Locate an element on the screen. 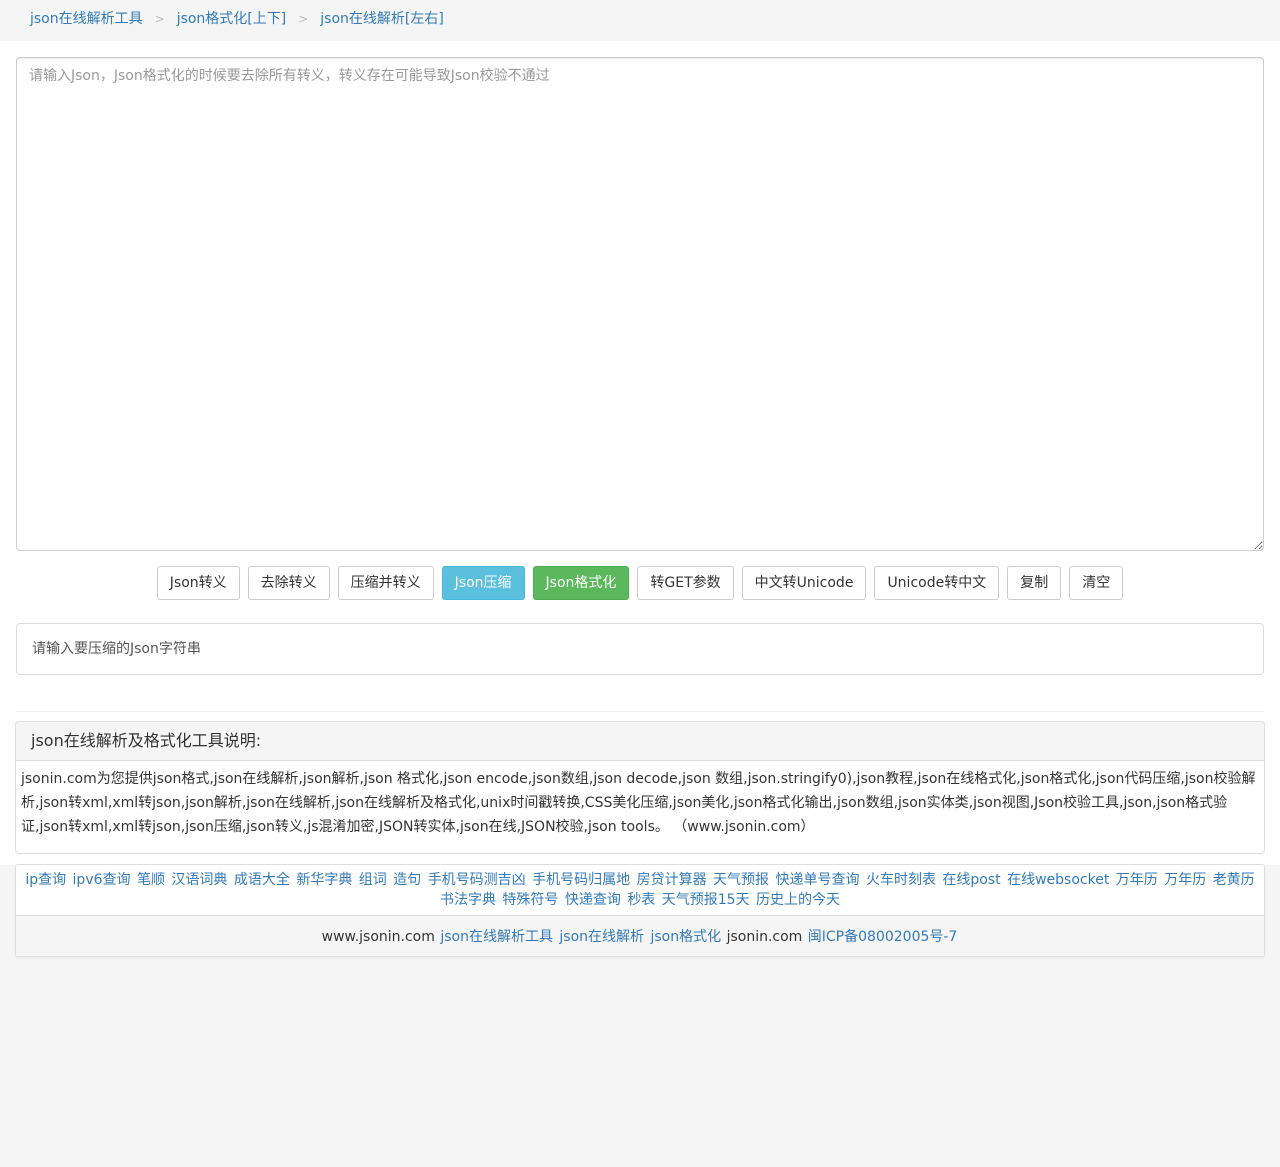 This screenshot has height=1167, width=1280. remove-escape-button: 去除转义 is located at coordinates (288, 583).